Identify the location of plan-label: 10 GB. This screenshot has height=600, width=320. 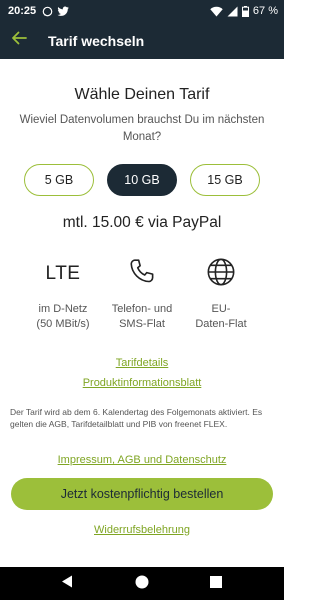
(142, 180).